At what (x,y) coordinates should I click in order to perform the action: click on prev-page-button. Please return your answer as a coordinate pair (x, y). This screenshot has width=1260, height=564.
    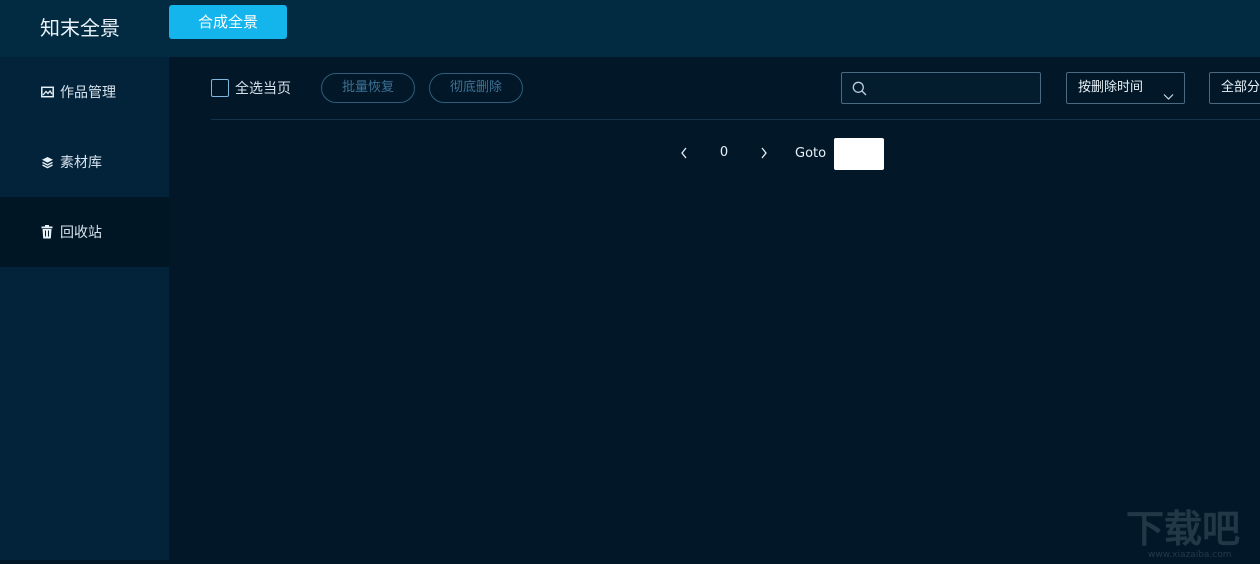
    Looking at the image, I should click on (684, 153).